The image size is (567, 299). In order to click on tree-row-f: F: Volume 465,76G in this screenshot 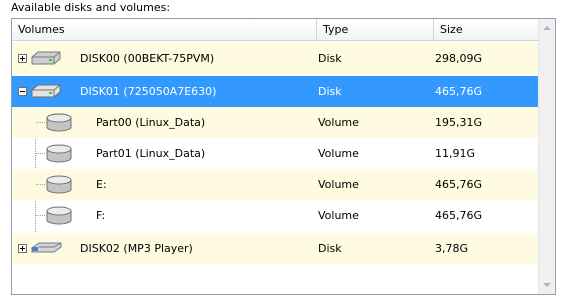, I will do `click(276, 215)`.